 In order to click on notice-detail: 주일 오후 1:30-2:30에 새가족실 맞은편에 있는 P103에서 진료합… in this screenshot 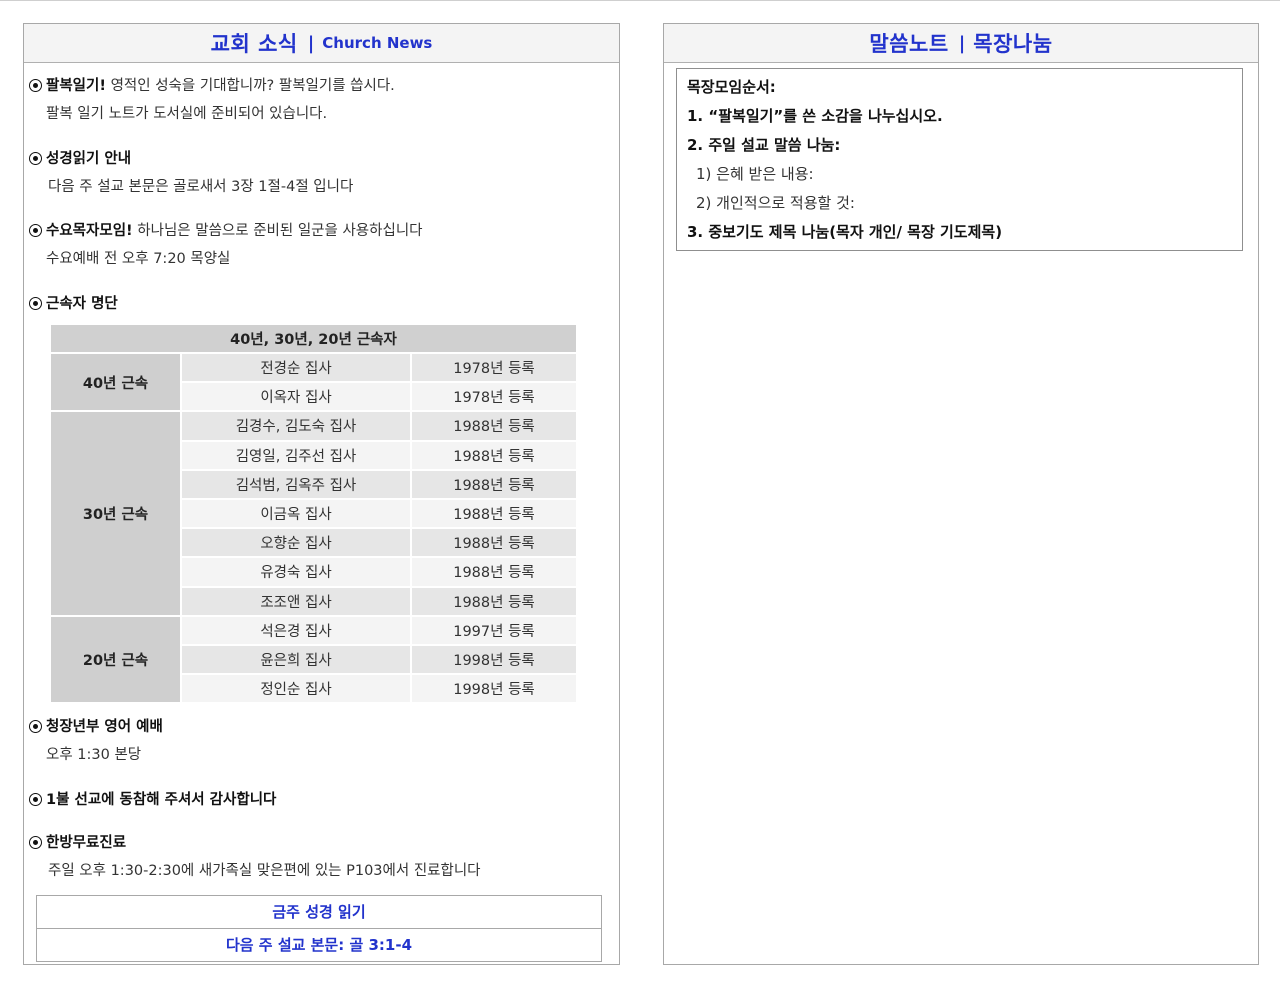, I will do `click(264, 871)`.